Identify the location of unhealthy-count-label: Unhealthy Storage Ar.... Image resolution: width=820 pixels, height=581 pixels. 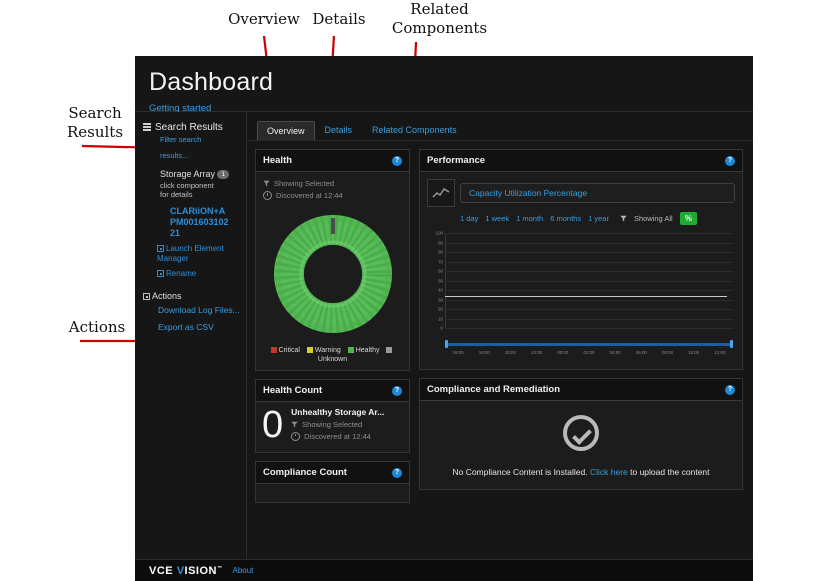
(338, 411).